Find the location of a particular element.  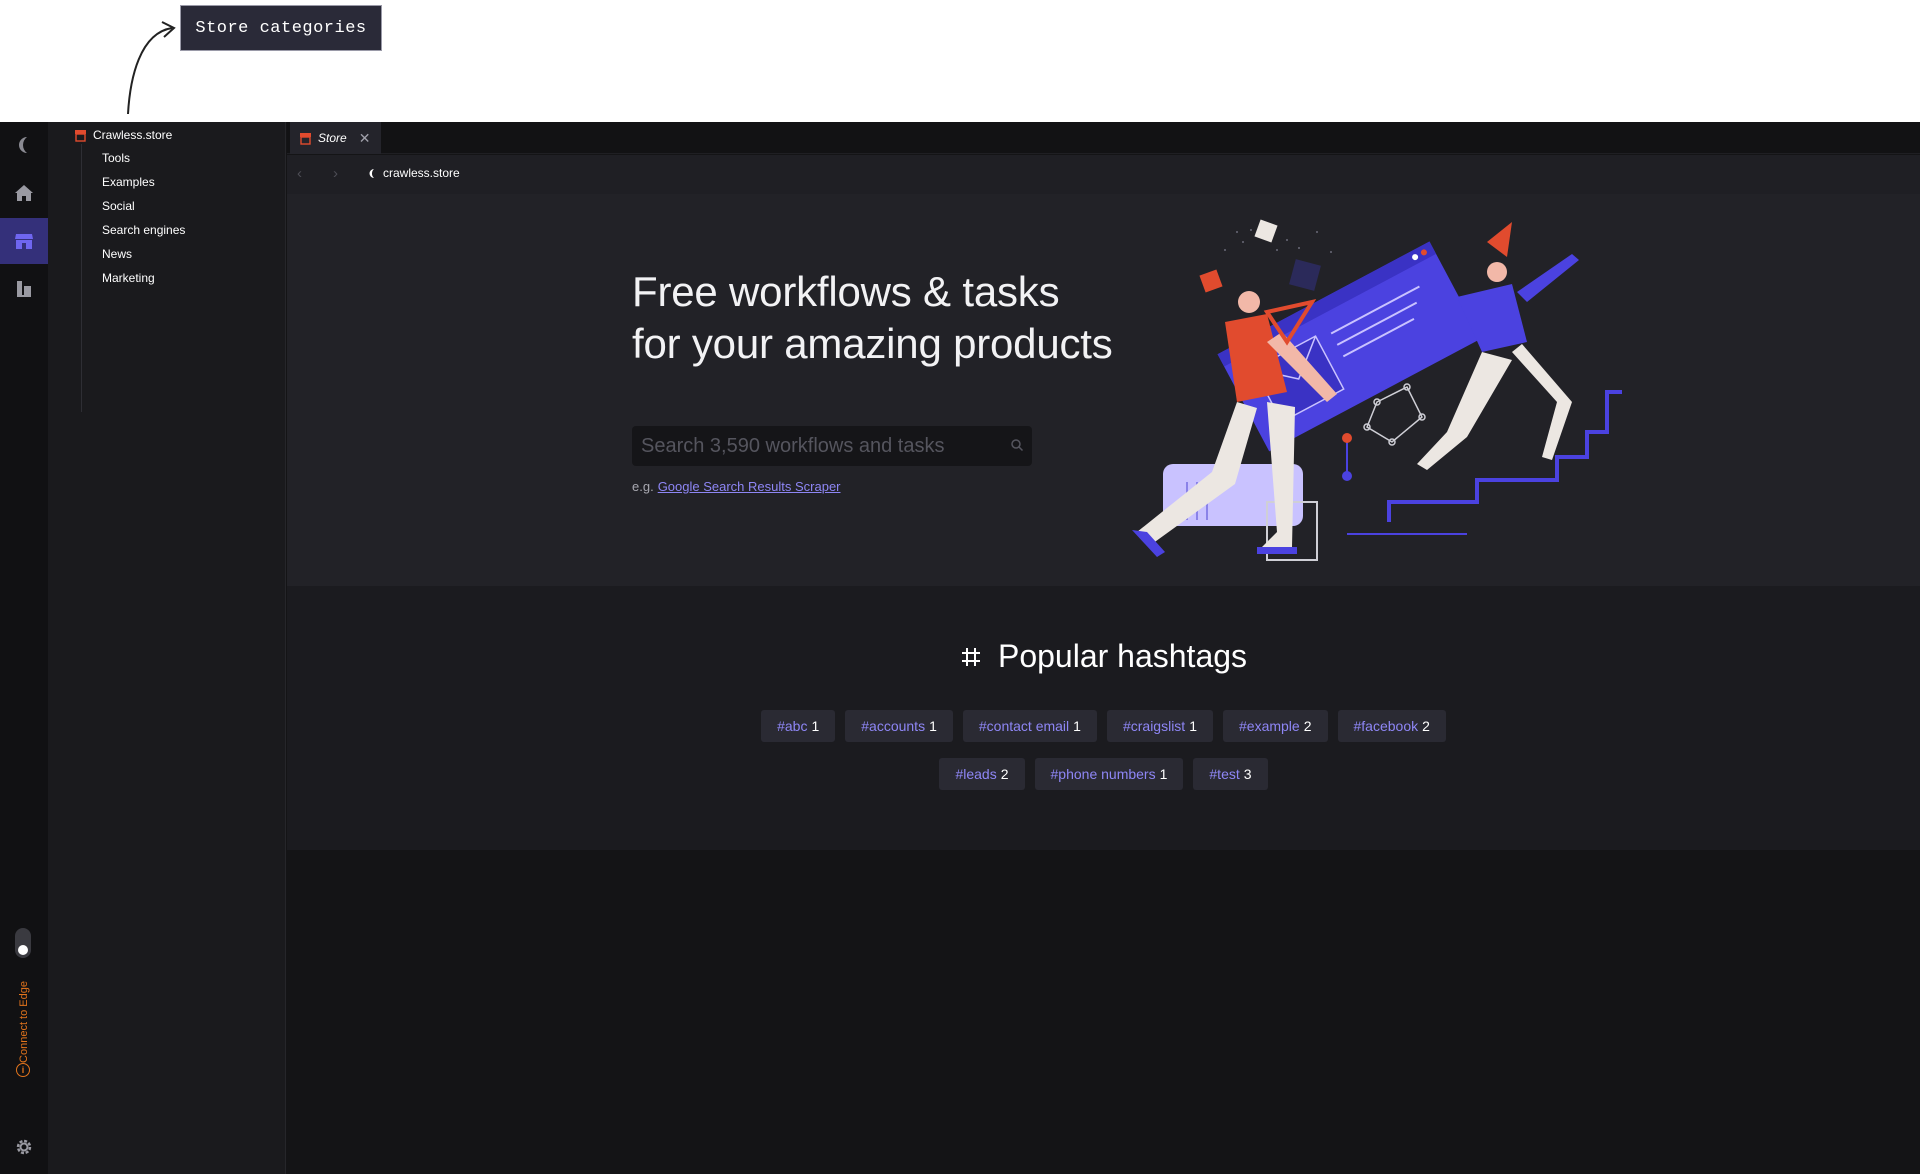

rail-settings is located at coordinates (24, 1147).